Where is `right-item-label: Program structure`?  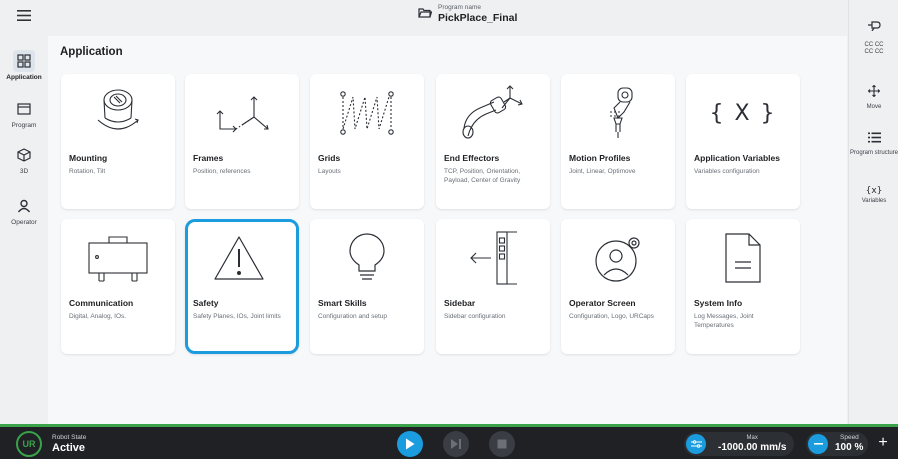 right-item-label: Program structure is located at coordinates (874, 153).